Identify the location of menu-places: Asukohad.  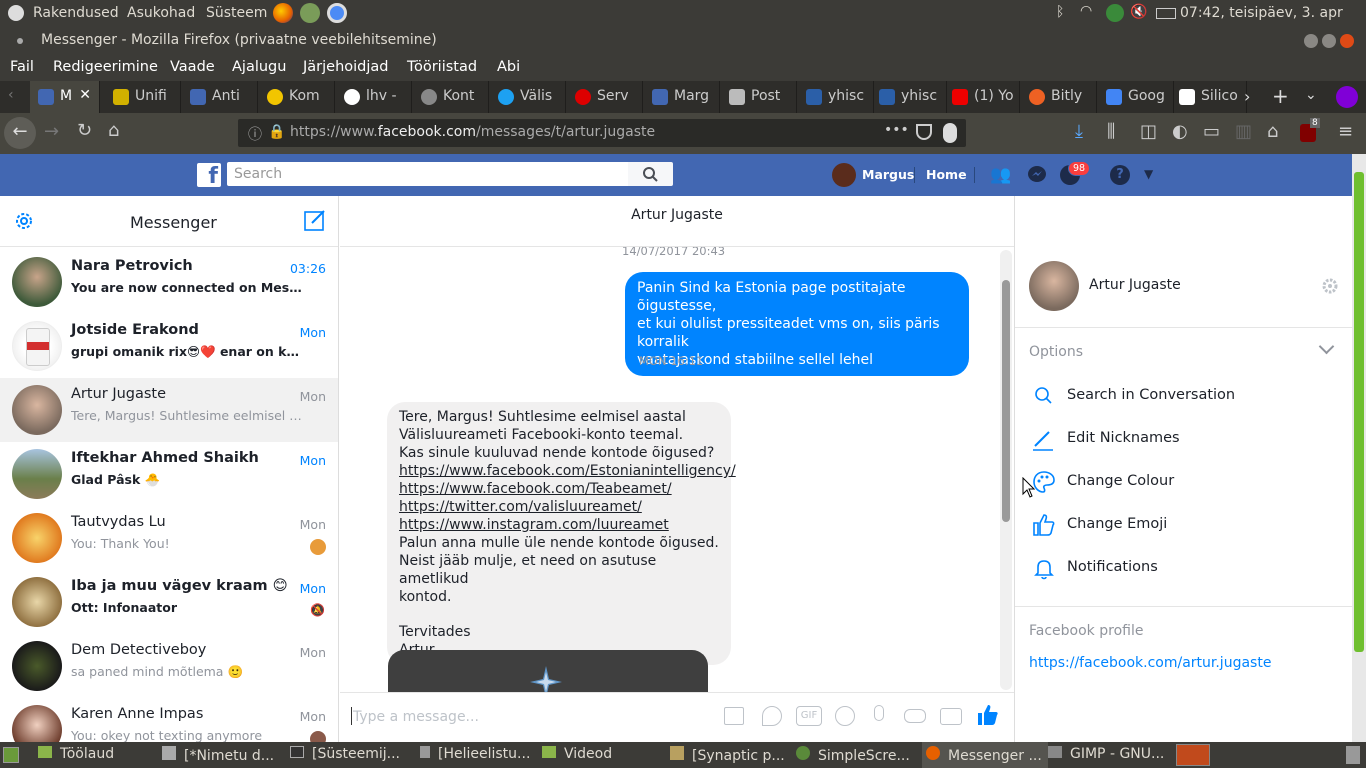
(161, 13).